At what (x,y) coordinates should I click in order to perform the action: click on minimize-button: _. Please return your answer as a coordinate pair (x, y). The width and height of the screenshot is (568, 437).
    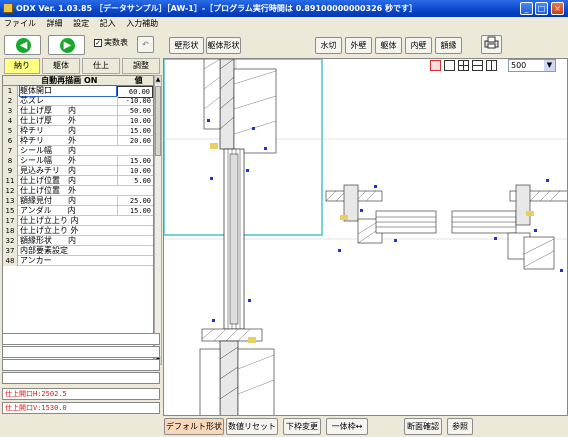
    Looking at the image, I should click on (526, 8).